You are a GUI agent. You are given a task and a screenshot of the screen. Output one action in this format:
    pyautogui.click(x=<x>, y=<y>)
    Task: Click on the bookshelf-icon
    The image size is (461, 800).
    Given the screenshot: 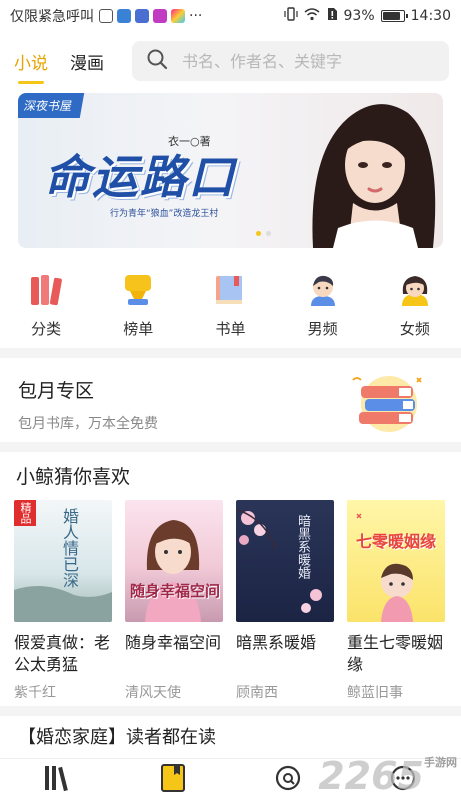 What is the action you would take?
    pyautogui.click(x=58, y=780)
    